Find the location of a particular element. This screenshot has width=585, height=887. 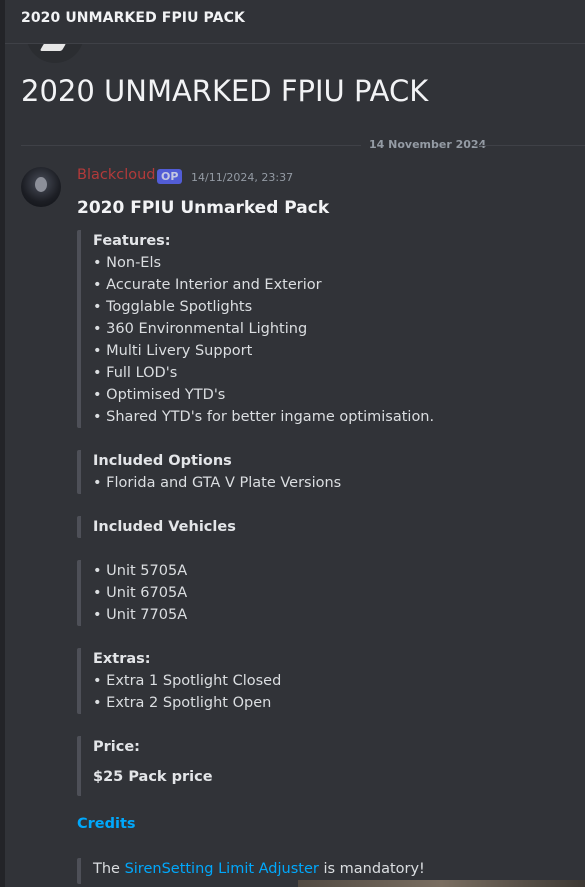

price-quote: Price: $25 Pack price is located at coordinates (322, 766).